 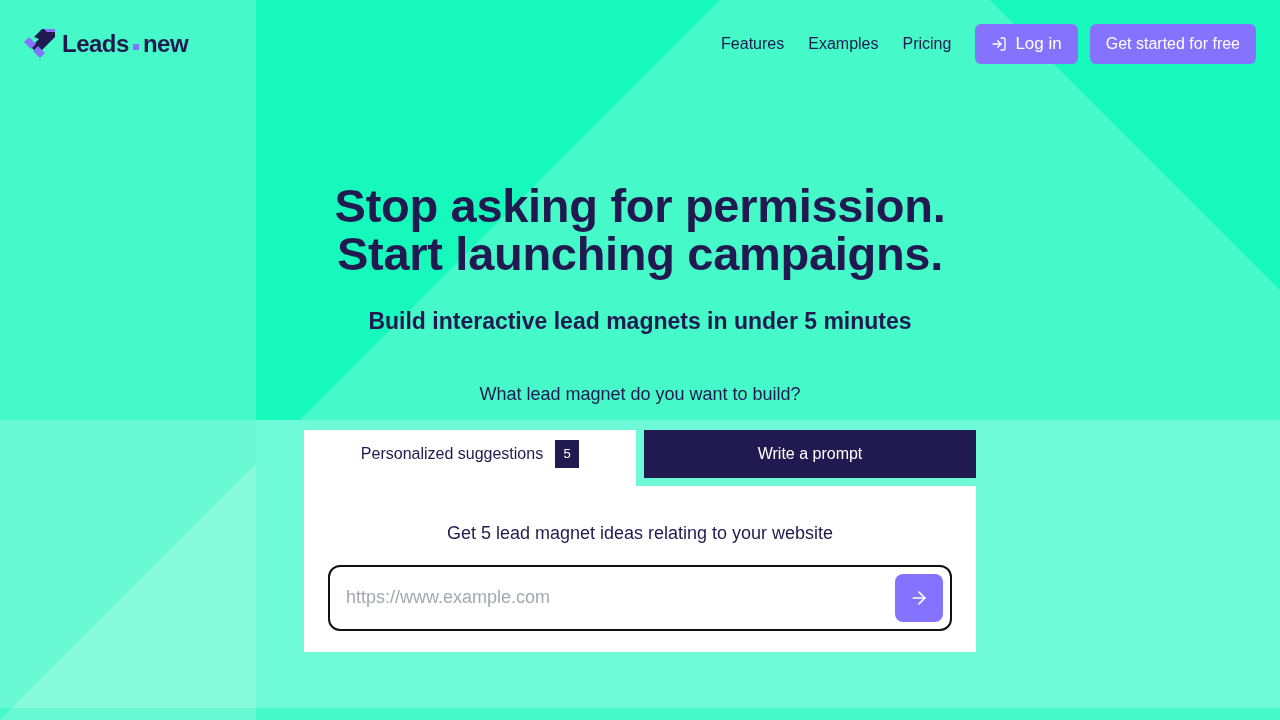 What do you see at coordinates (165, 44) in the screenshot?
I see `logo-text: new` at bounding box center [165, 44].